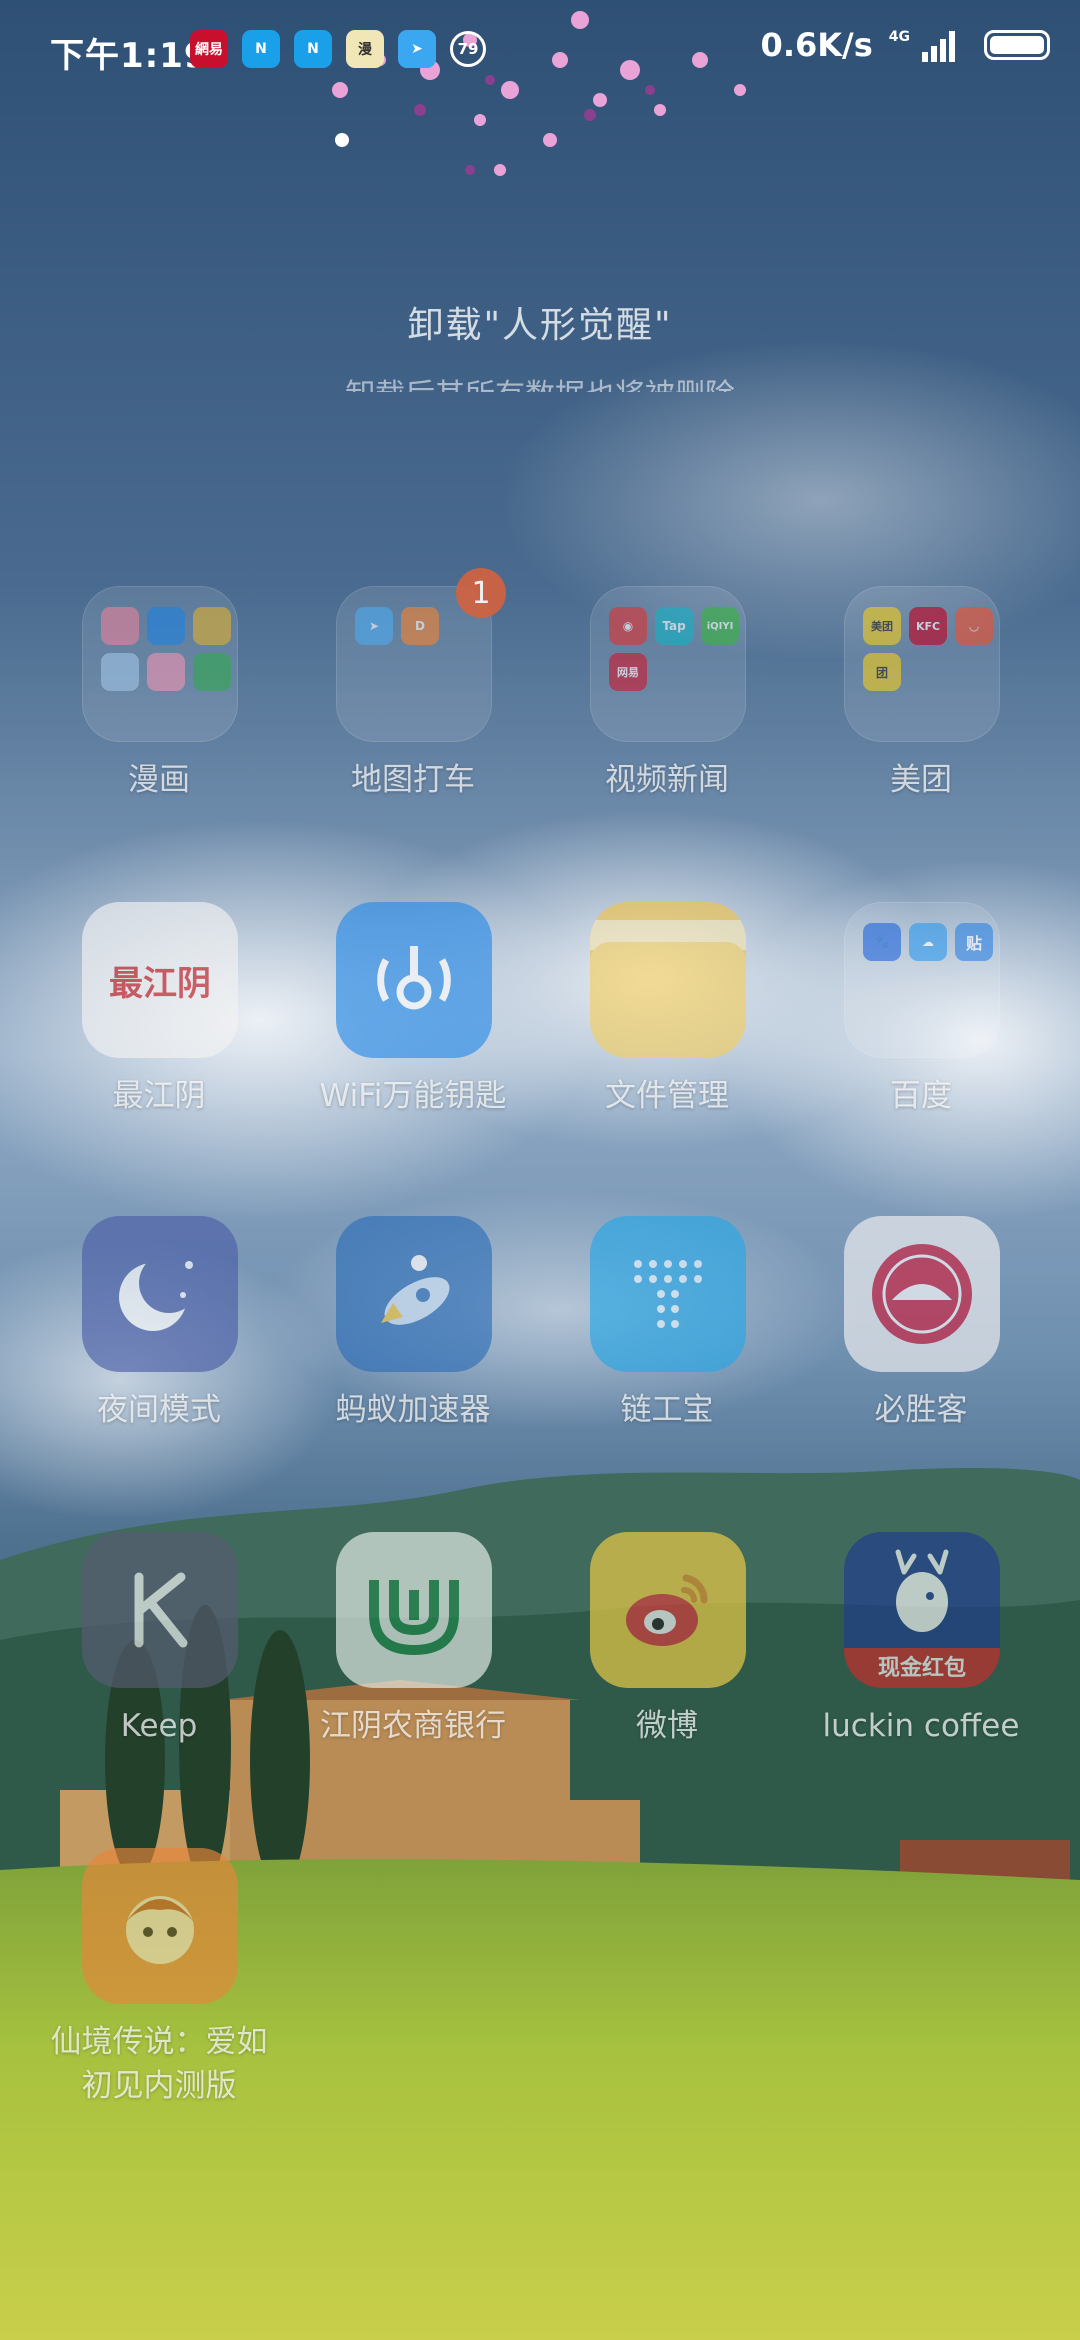 This screenshot has width=1080, height=2340. Describe the element at coordinates (928, 626) in the screenshot. I see `kfc-app-icon: KFC` at that location.